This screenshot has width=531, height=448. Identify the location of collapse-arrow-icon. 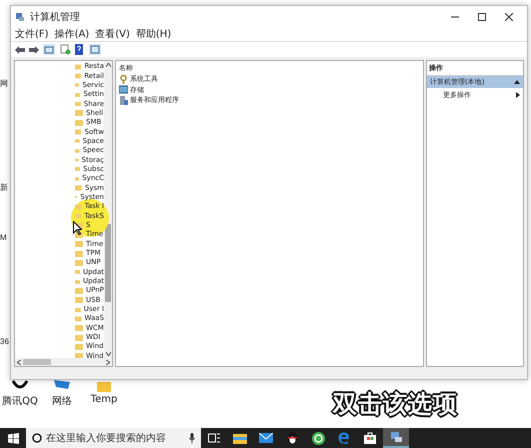
(517, 82).